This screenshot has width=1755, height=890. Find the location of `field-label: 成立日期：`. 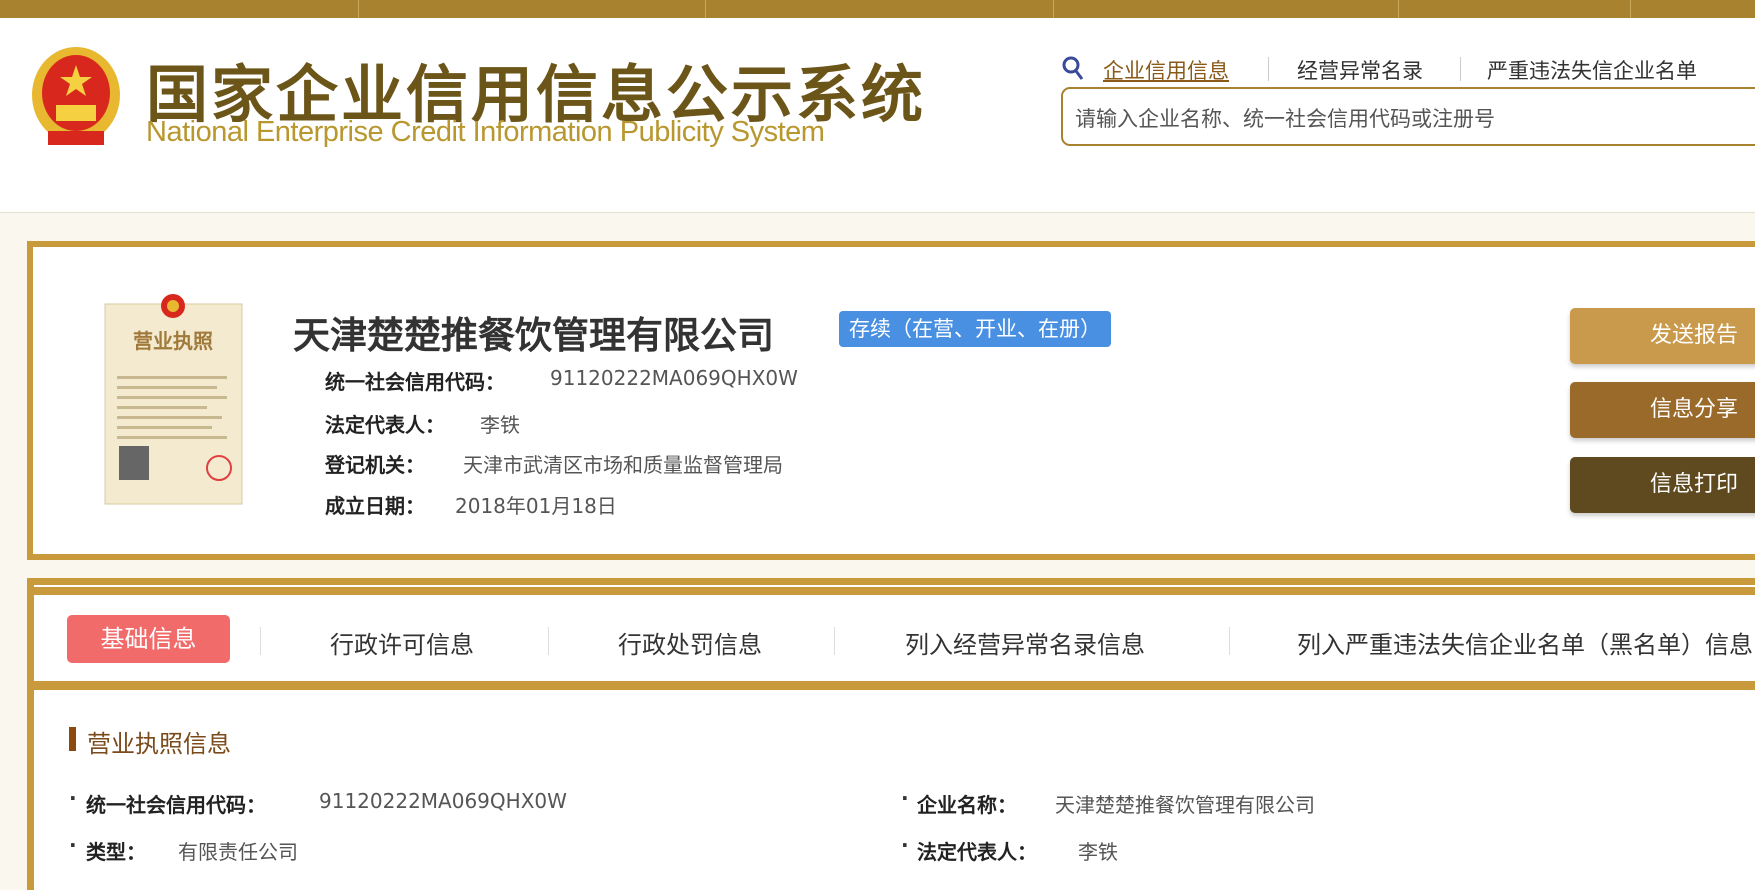

field-label: 成立日期： is located at coordinates (375, 506).